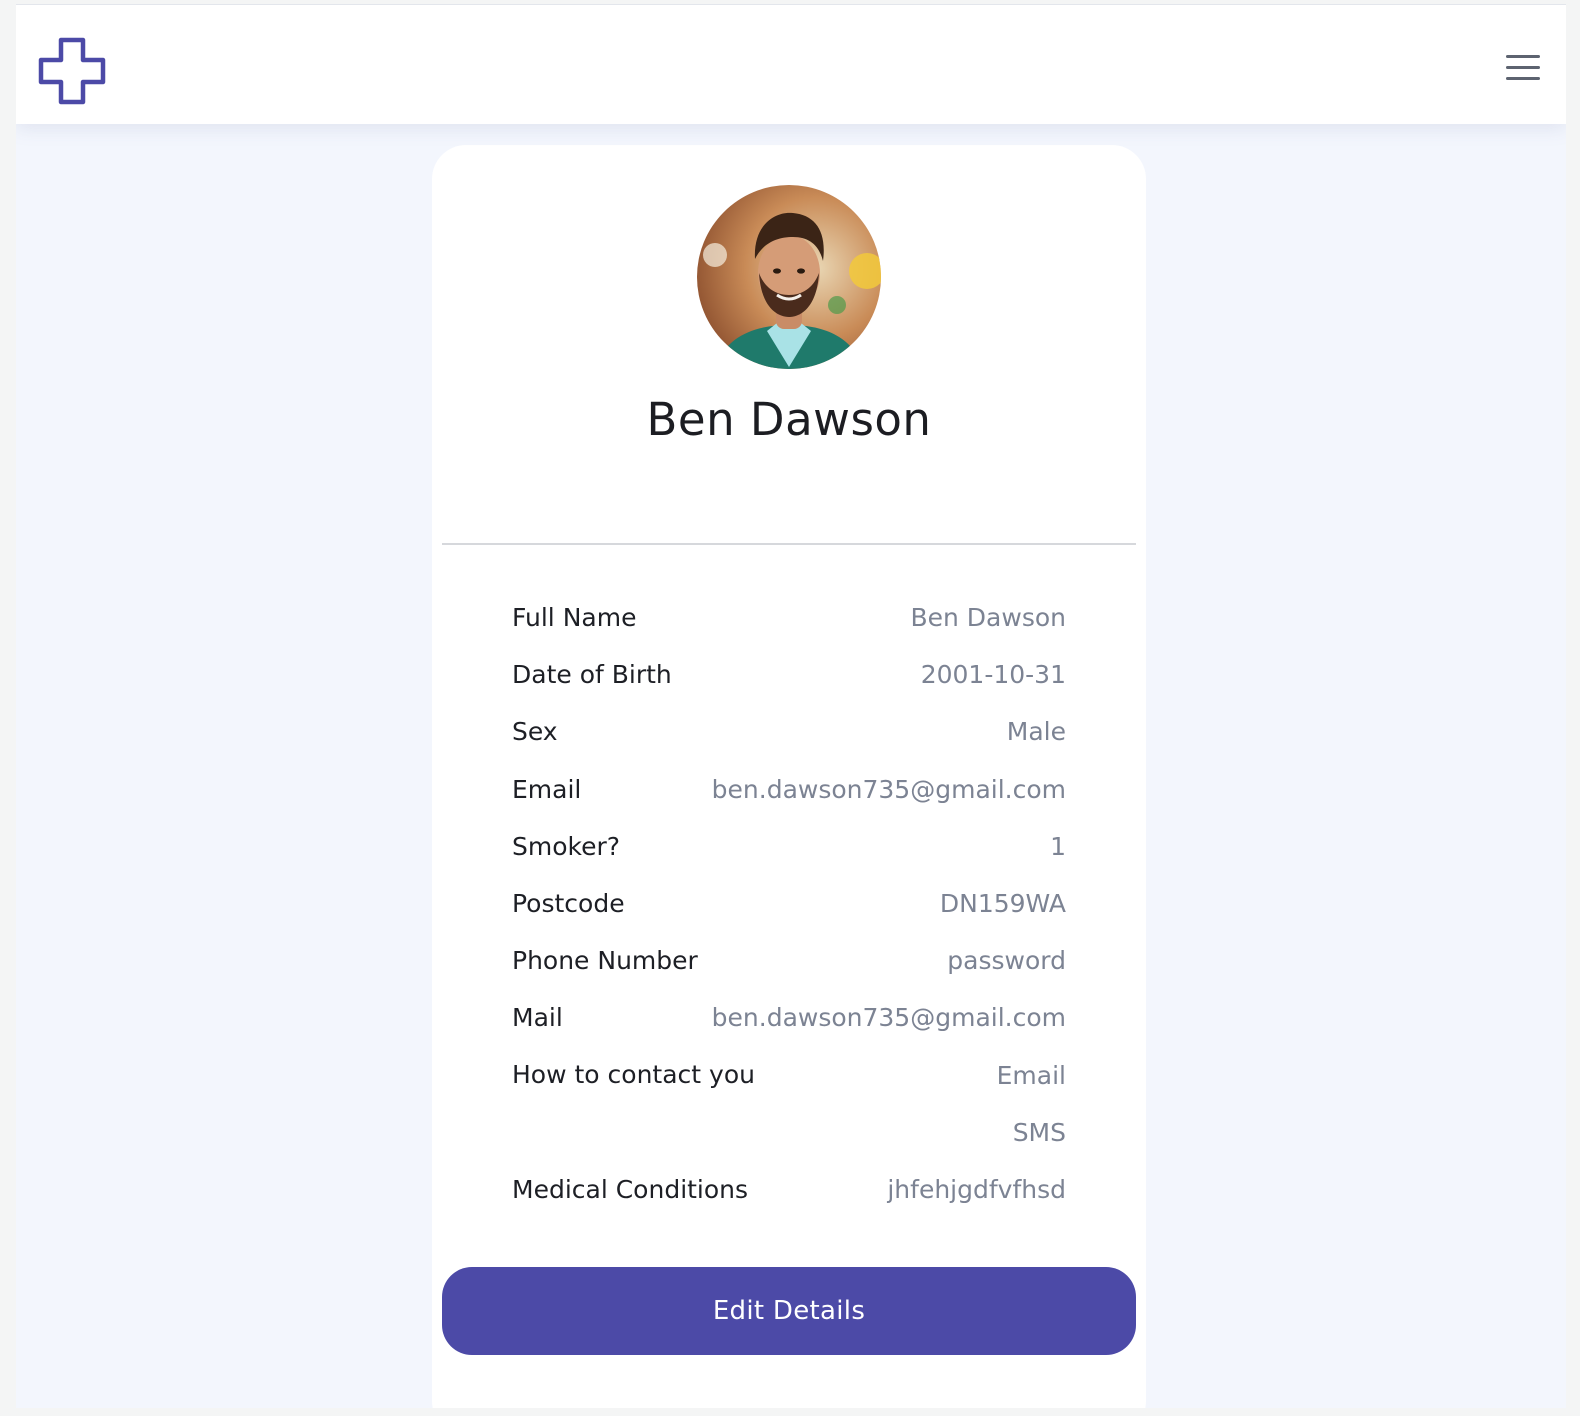  What do you see at coordinates (1523, 78) in the screenshot?
I see `menu-bar-bottom` at bounding box center [1523, 78].